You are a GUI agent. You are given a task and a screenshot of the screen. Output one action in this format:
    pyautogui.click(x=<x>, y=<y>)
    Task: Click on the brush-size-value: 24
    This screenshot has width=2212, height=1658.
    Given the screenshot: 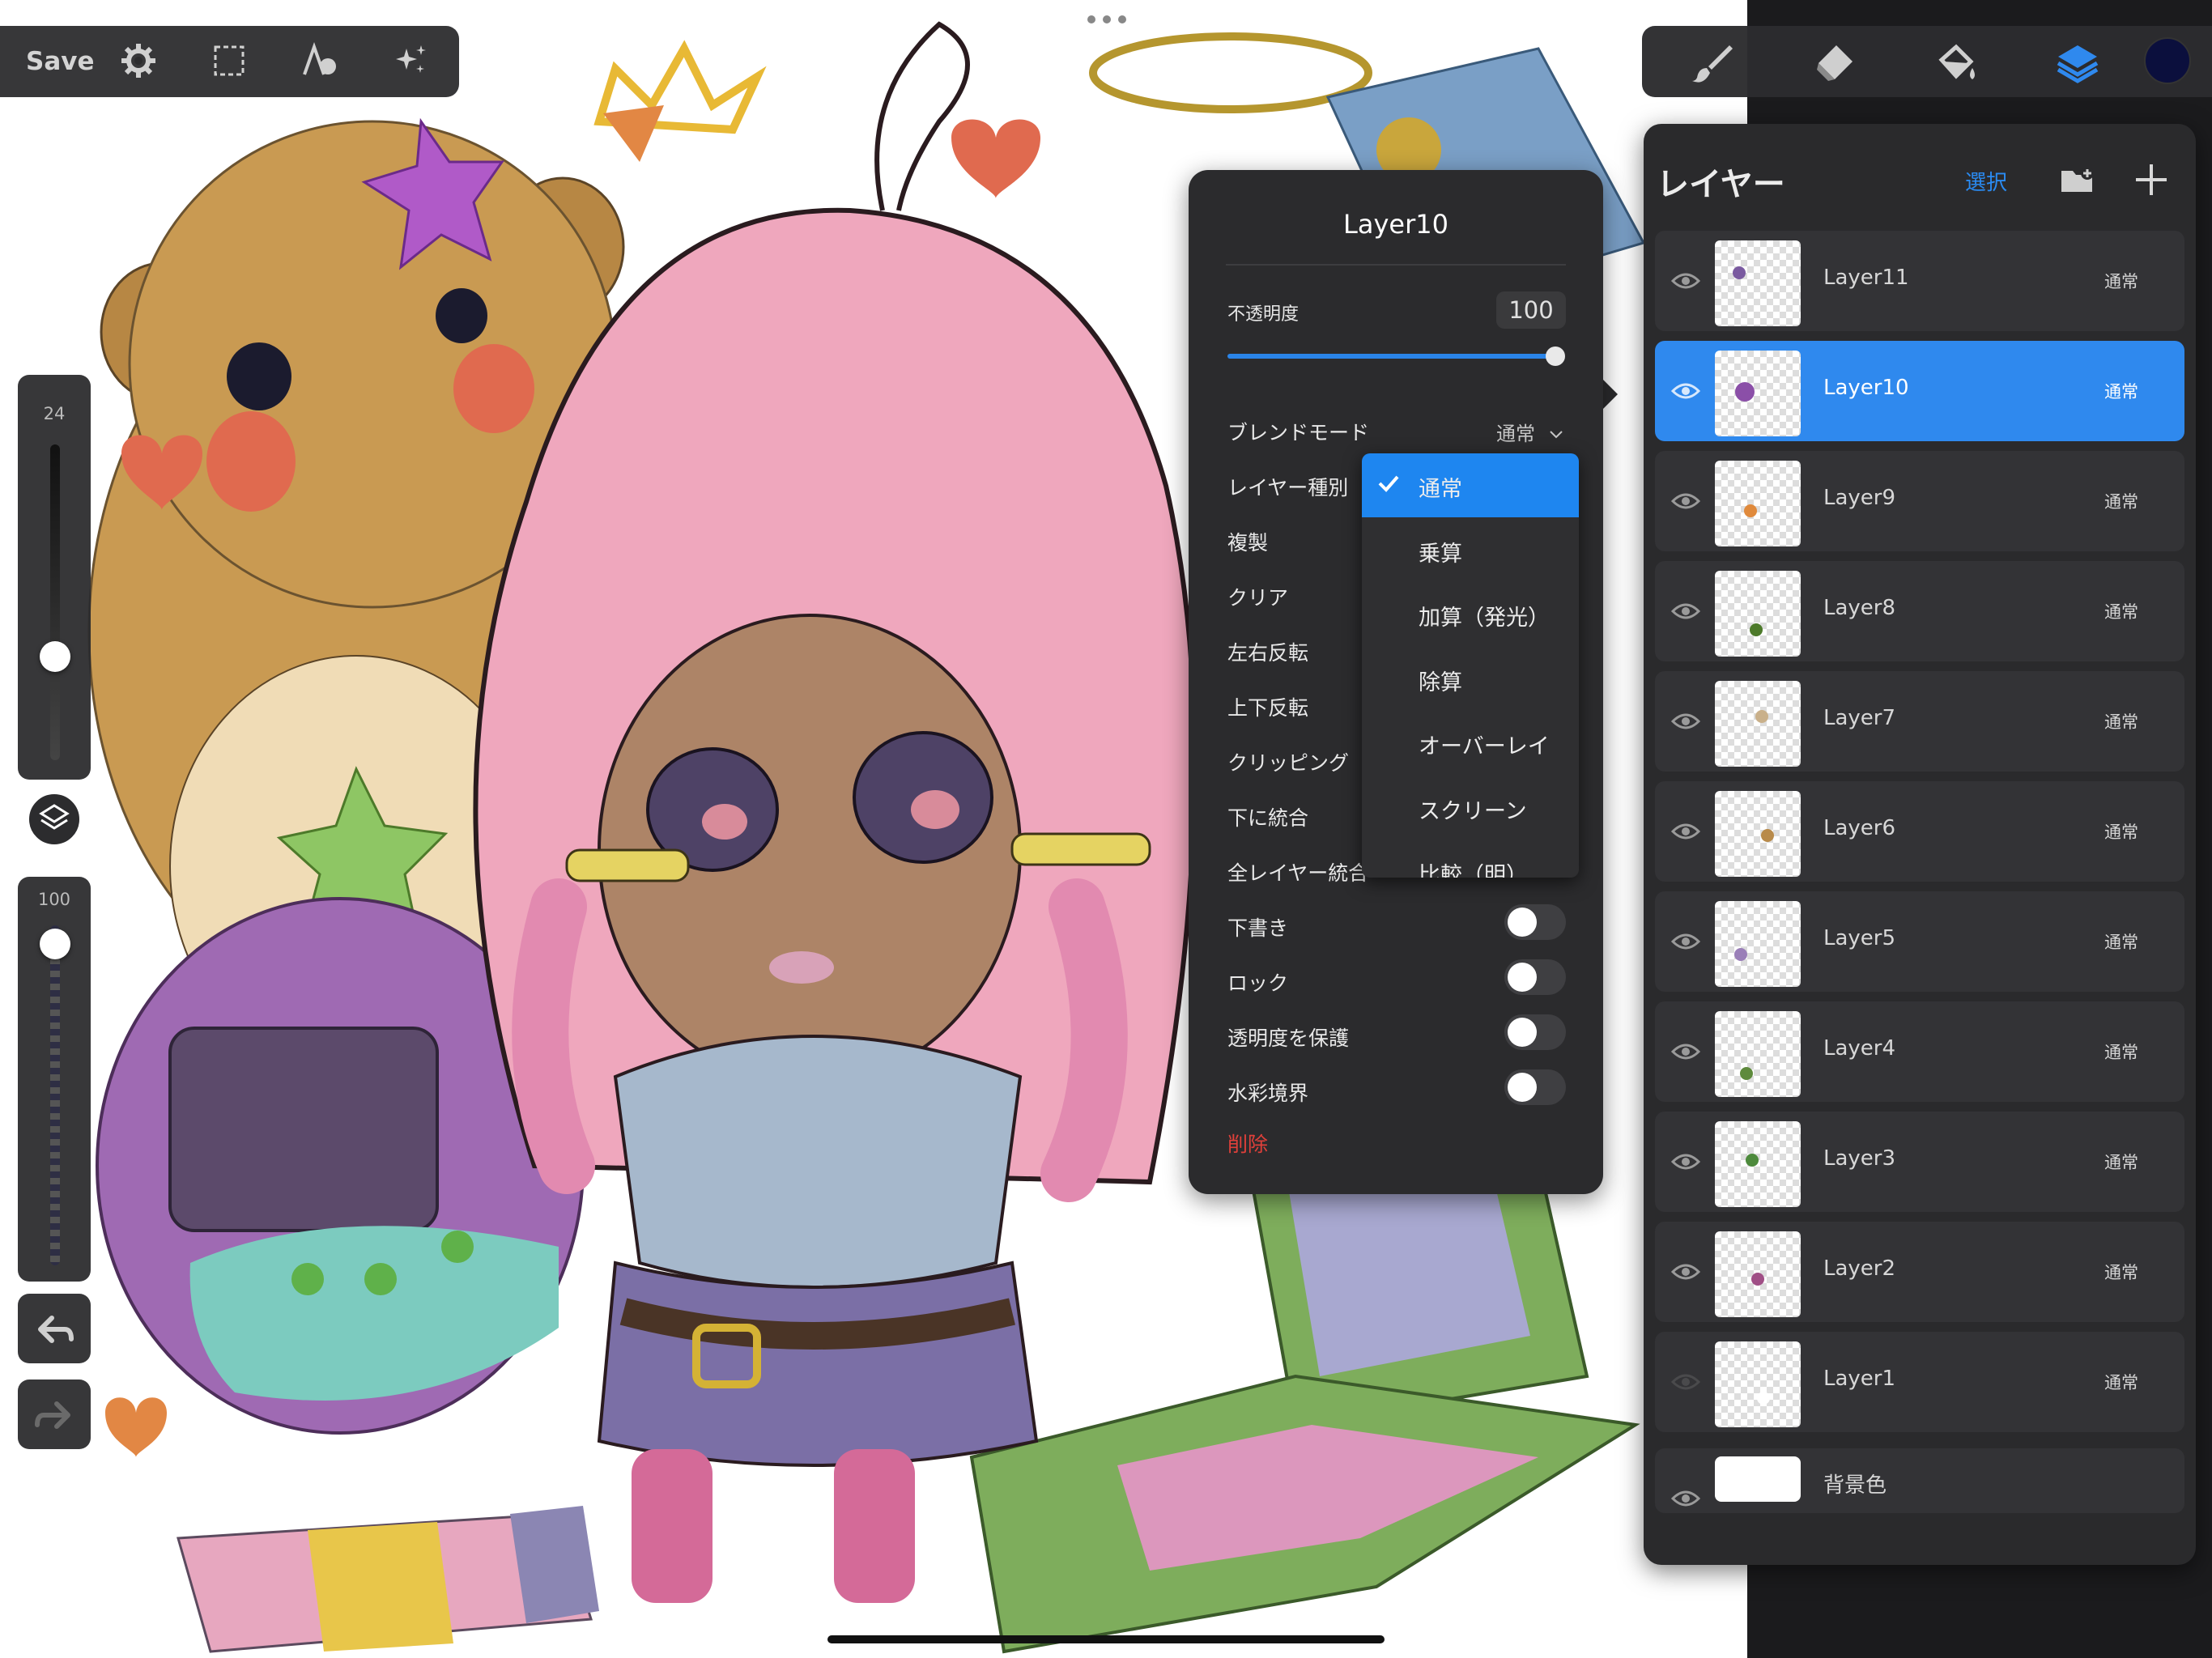 What is the action you would take?
    pyautogui.click(x=55, y=413)
    